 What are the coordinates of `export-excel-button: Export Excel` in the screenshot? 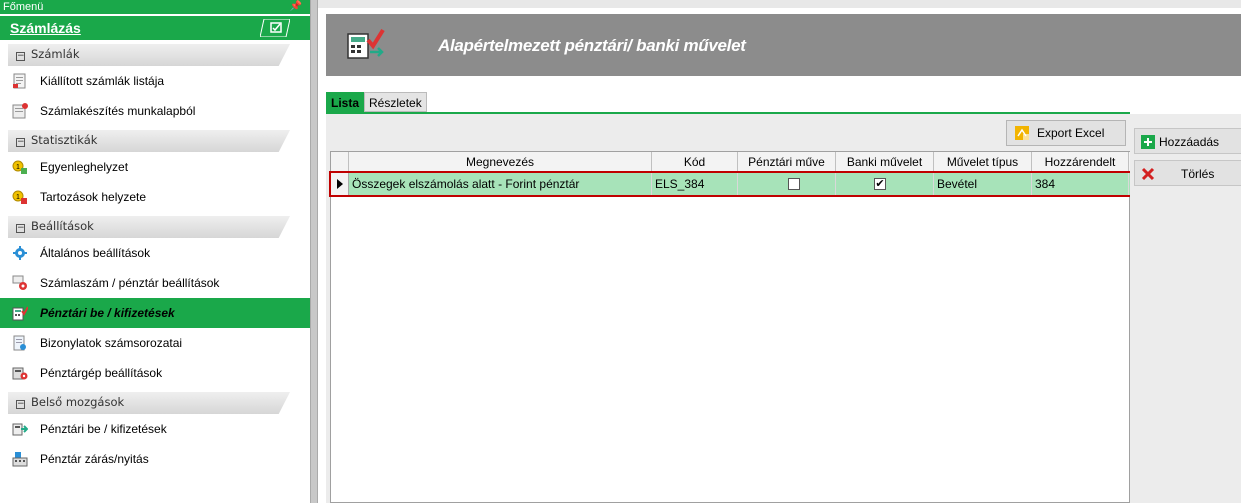 It's located at (1066, 133).